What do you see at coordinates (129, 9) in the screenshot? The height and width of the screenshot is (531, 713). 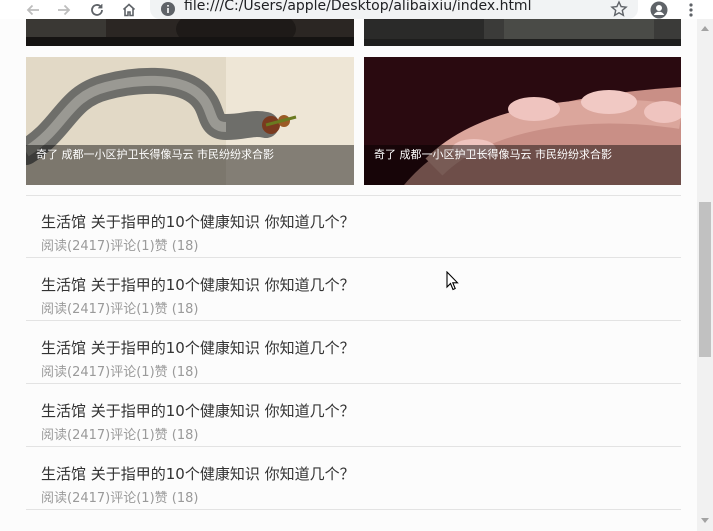 I see `home-icon` at bounding box center [129, 9].